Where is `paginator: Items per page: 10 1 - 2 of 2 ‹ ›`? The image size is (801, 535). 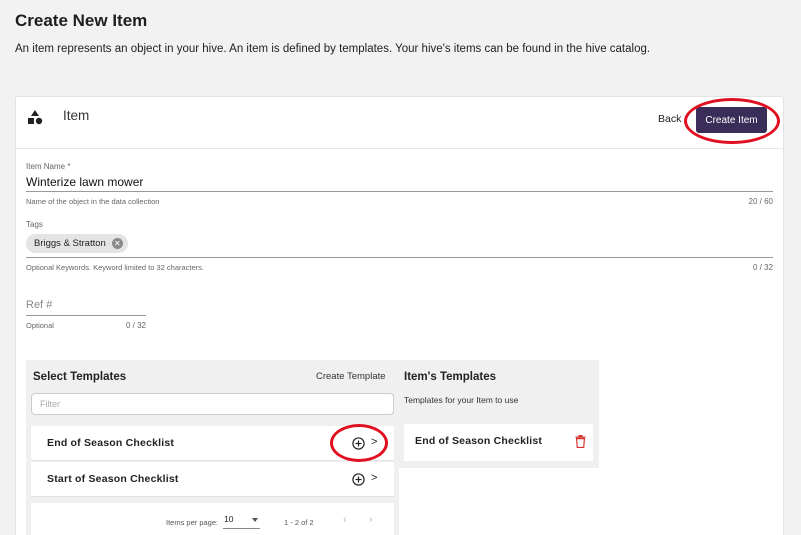 paginator: Items per page: 10 1 - 2 of 2 ‹ › is located at coordinates (212, 519).